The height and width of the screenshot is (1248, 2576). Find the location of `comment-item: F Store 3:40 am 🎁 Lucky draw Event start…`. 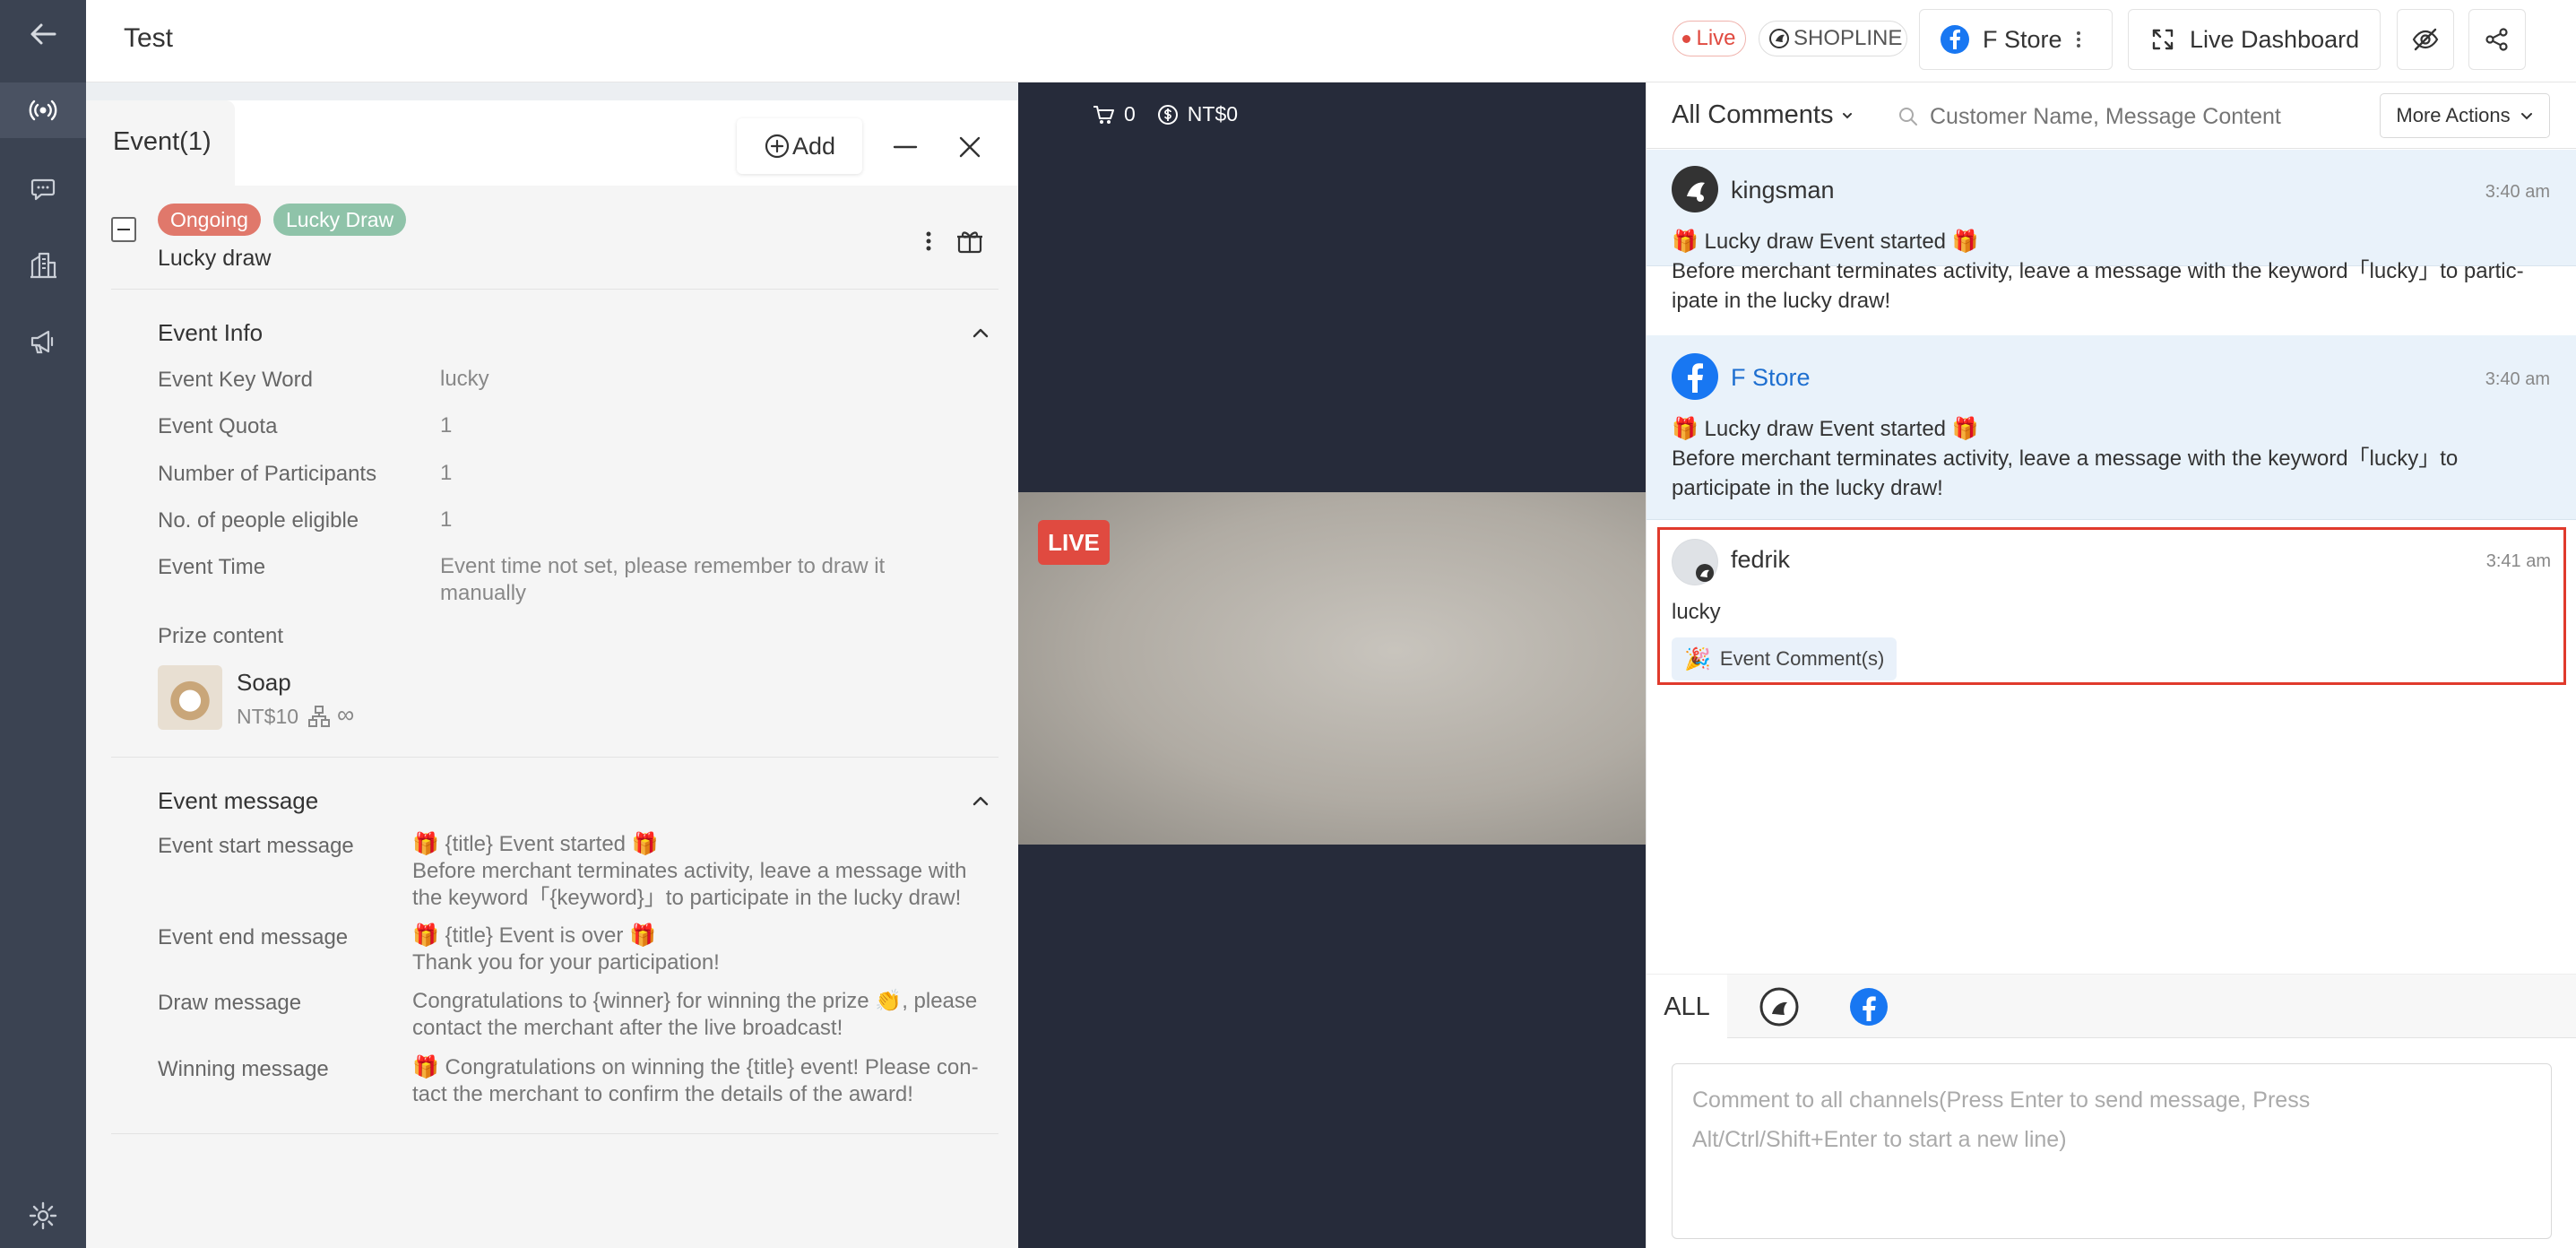

comment-item: F Store 3:40 am 🎁 Lucky draw Event start… is located at coordinates (2111, 427).